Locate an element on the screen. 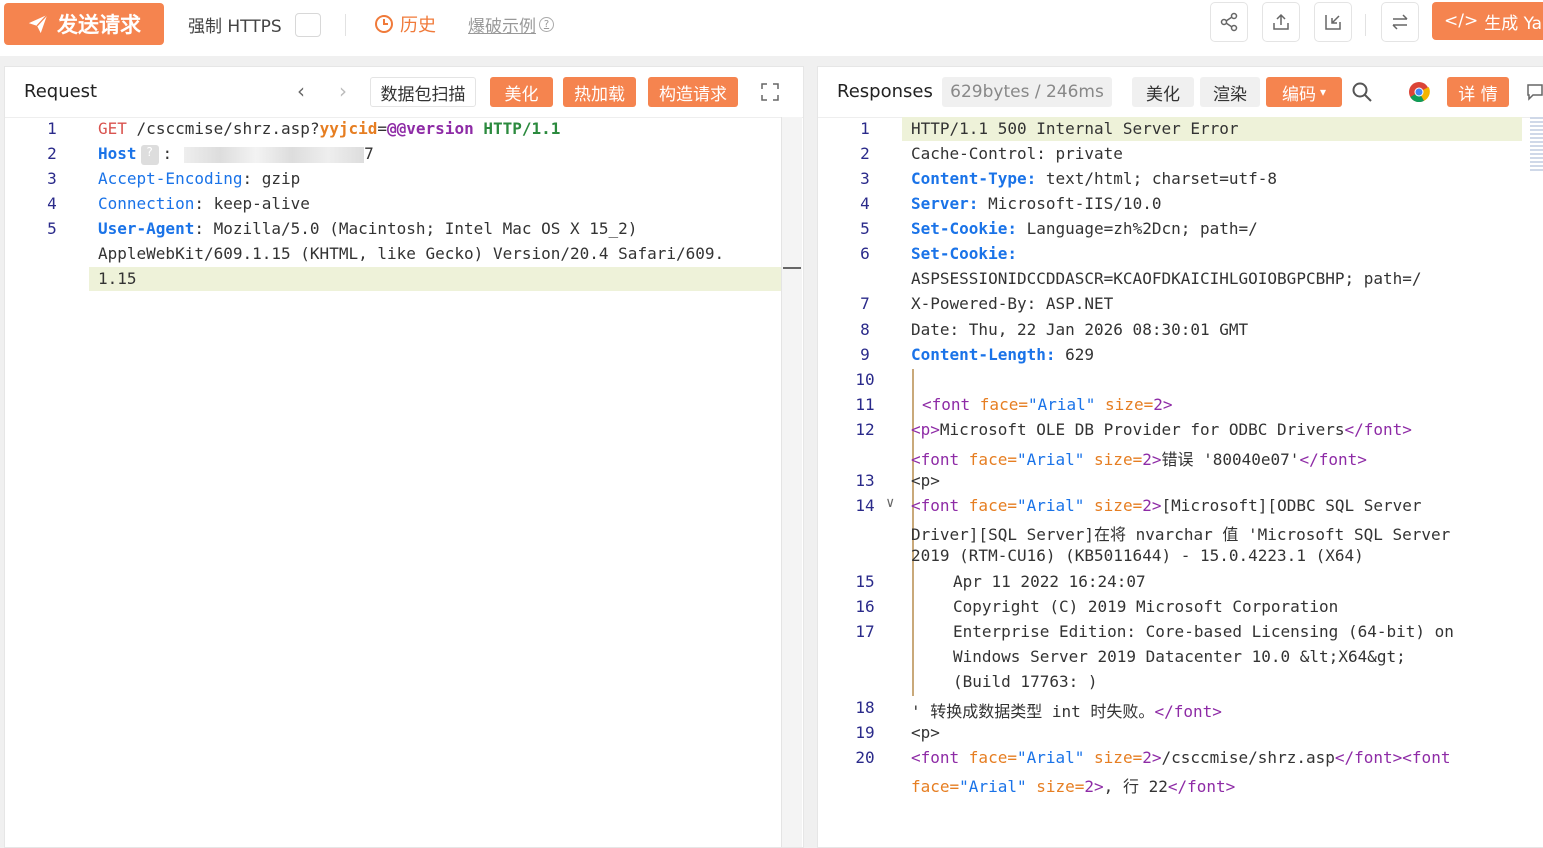 The image size is (1543, 848). editor-scrollbar is located at coordinates (791, 482).